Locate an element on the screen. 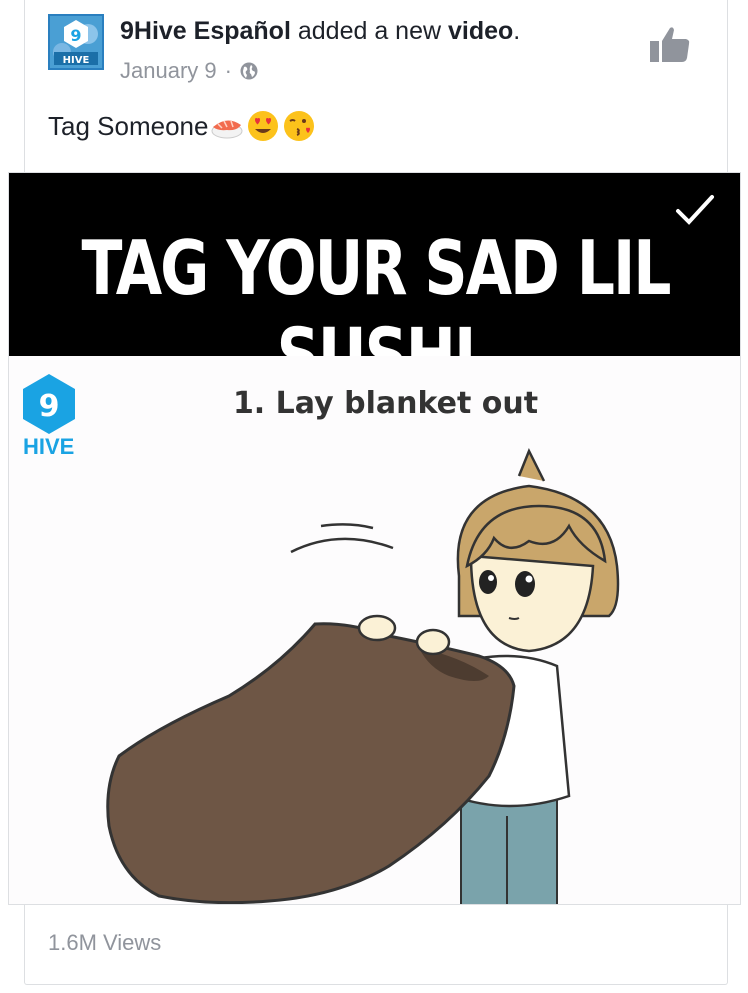  page-avatar: 9 HIVE is located at coordinates (76, 42).